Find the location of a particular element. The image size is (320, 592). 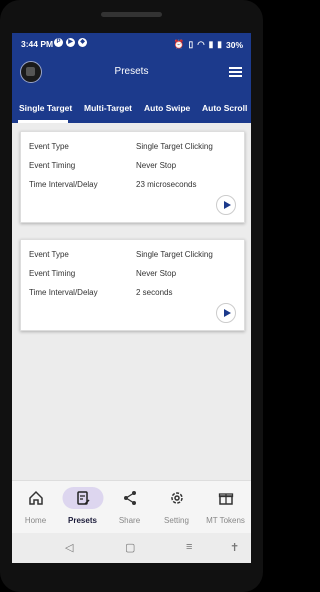

speaker-grille is located at coordinates (131, 14).